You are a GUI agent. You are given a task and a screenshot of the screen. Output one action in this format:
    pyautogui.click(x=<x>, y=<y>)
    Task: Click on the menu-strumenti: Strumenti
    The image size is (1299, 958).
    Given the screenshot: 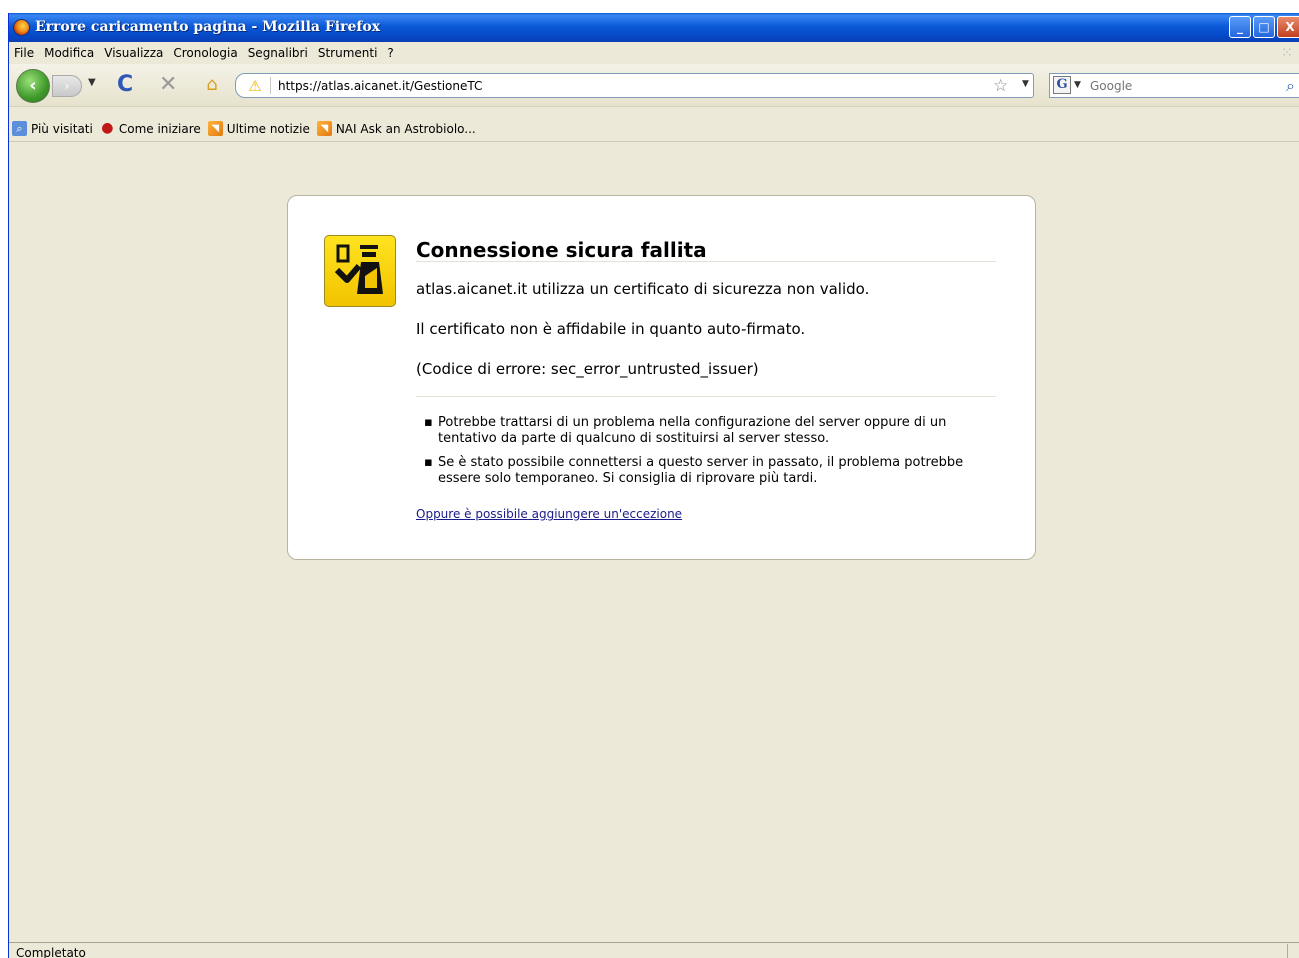 What is the action you would take?
    pyautogui.click(x=348, y=53)
    